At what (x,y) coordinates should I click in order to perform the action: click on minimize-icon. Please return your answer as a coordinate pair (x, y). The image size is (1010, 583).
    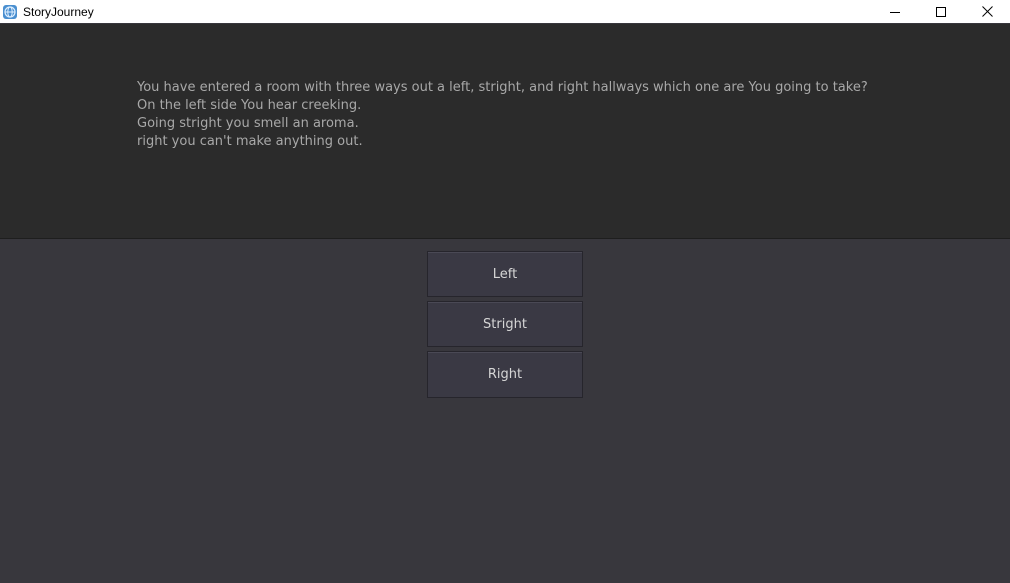
    Looking at the image, I should click on (895, 11).